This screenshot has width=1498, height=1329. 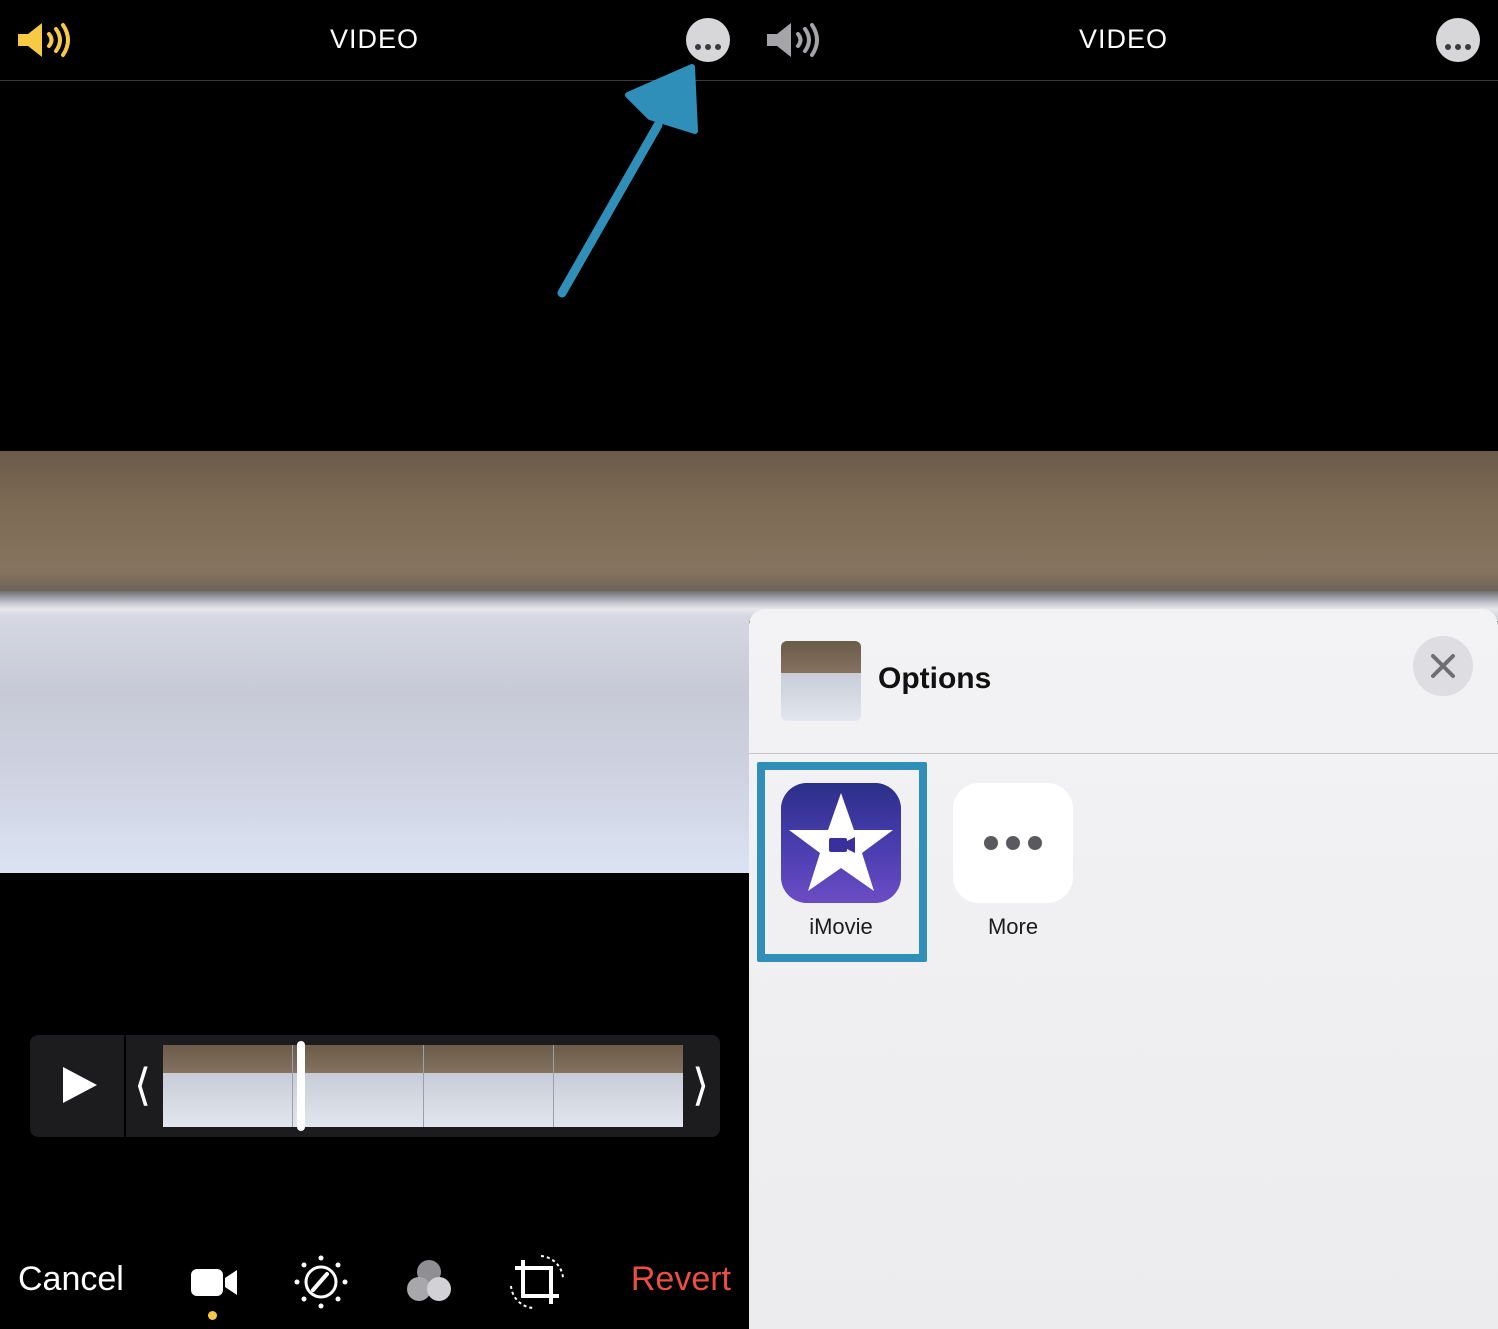 What do you see at coordinates (700, 1086) in the screenshot?
I see `trim-end-handle: ⟩` at bounding box center [700, 1086].